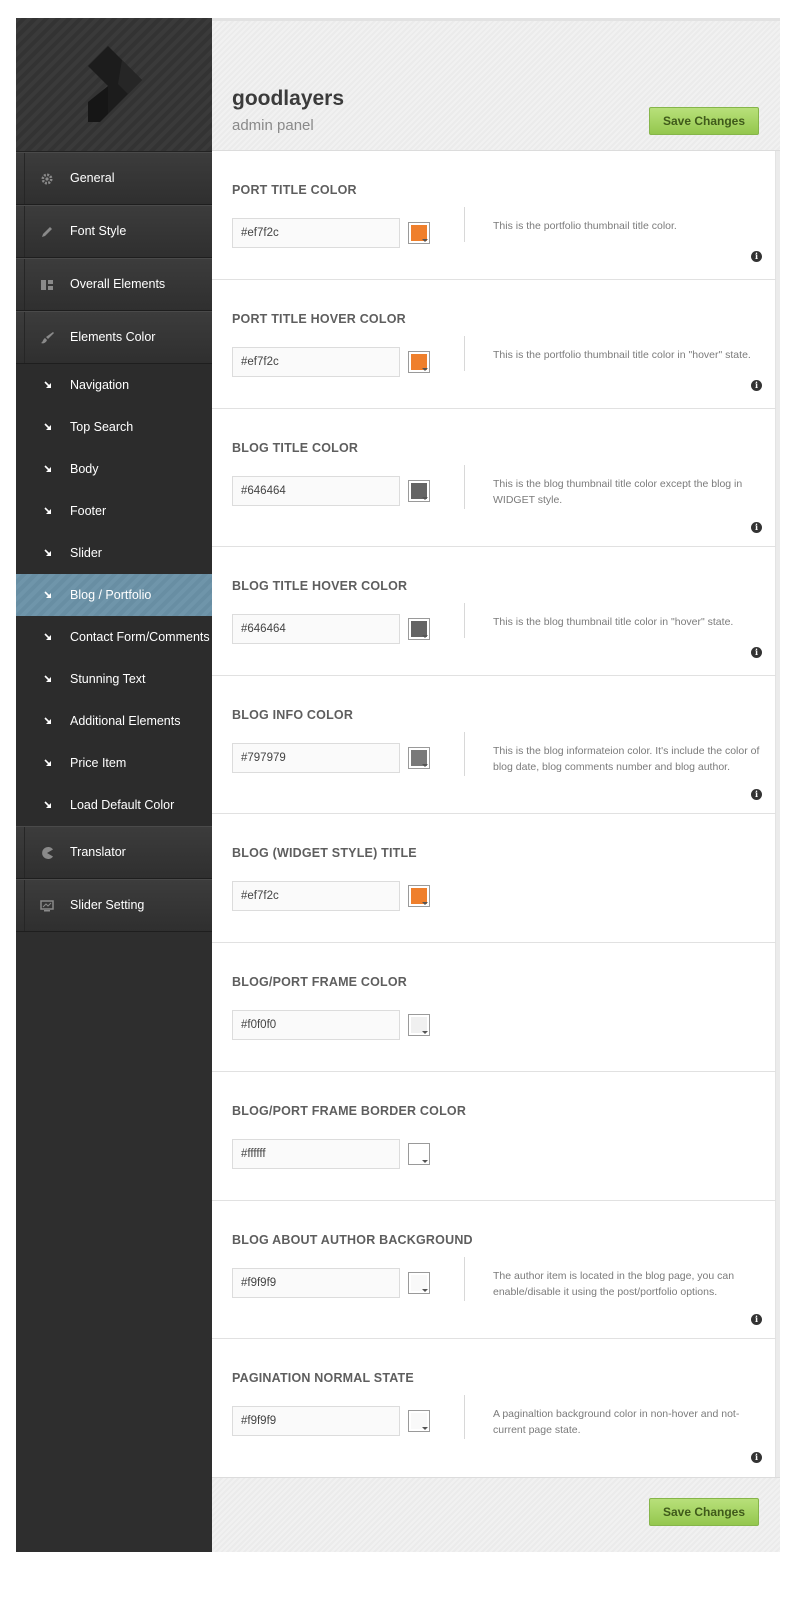 This screenshot has width=812, height=1604. Describe the element at coordinates (319, 319) in the screenshot. I see `option-title: PORT TITLE HOVER COLOR` at that location.